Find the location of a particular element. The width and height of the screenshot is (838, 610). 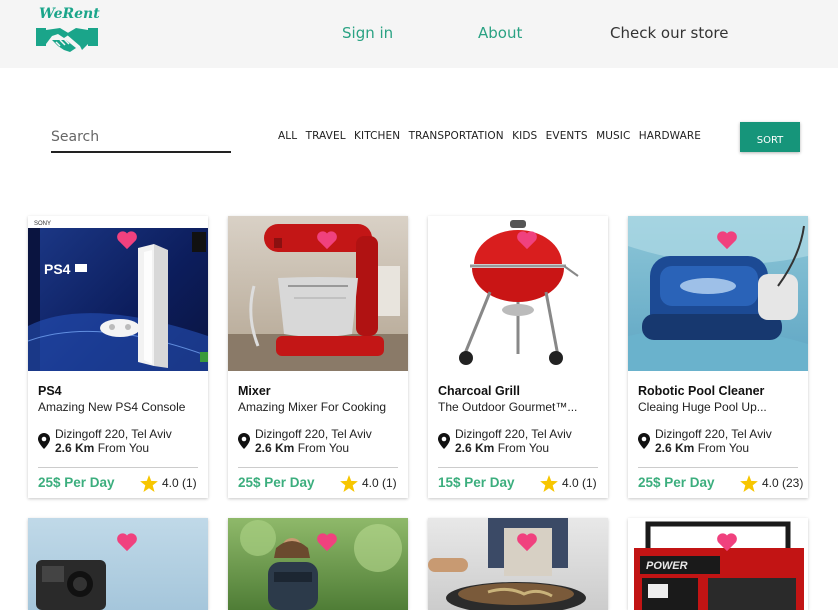

product-subtitle: Amazing Mixer For Cooking is located at coordinates (312, 407).